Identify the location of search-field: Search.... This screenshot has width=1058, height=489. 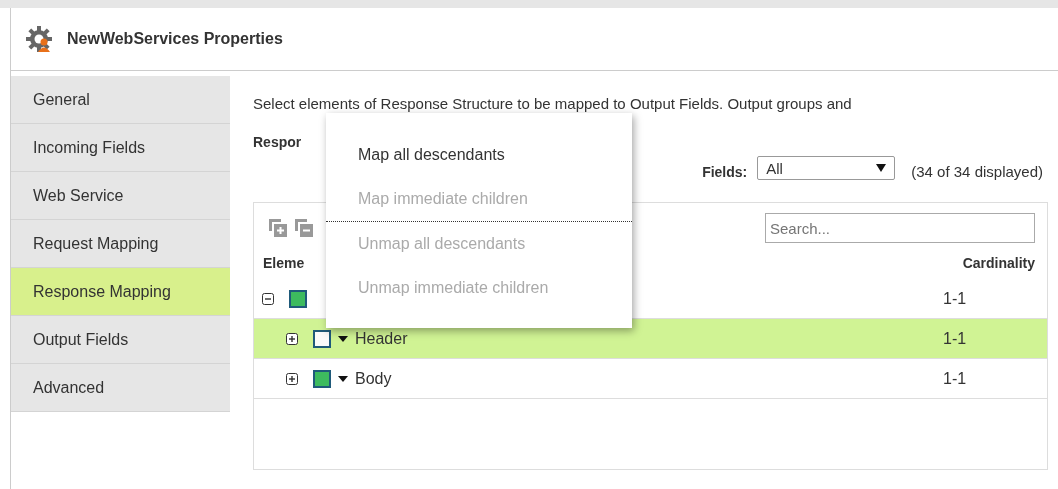
(900, 228).